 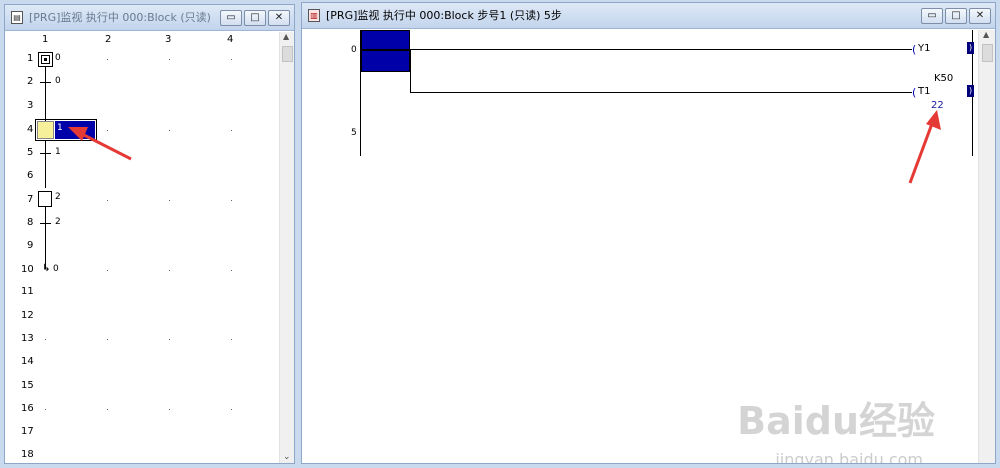 What do you see at coordinates (30, 245) in the screenshot?
I see `row-number: 9` at bounding box center [30, 245].